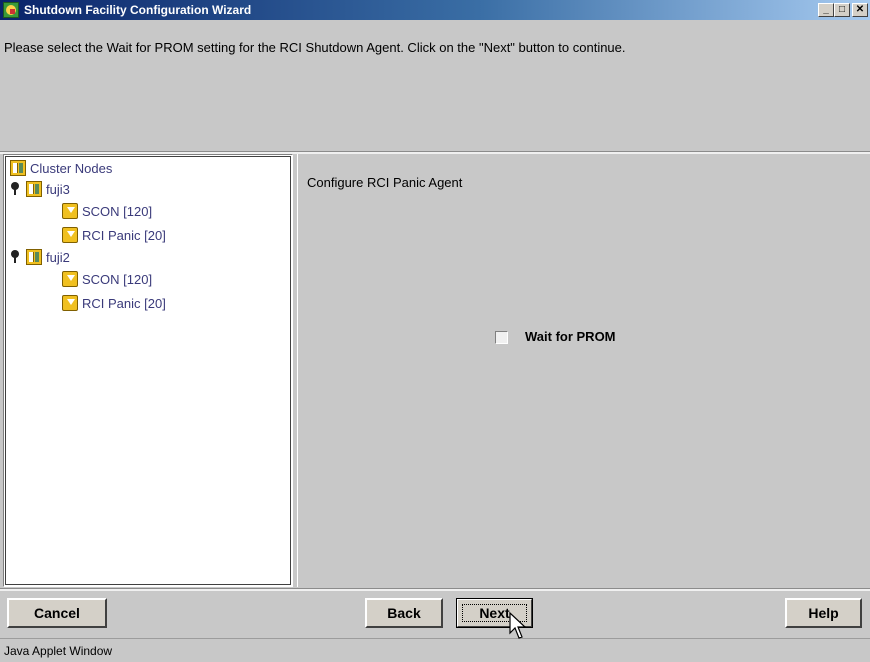 This screenshot has height=662, width=870. I want to click on tree-node-fuji3: fuji3, so click(40, 189).